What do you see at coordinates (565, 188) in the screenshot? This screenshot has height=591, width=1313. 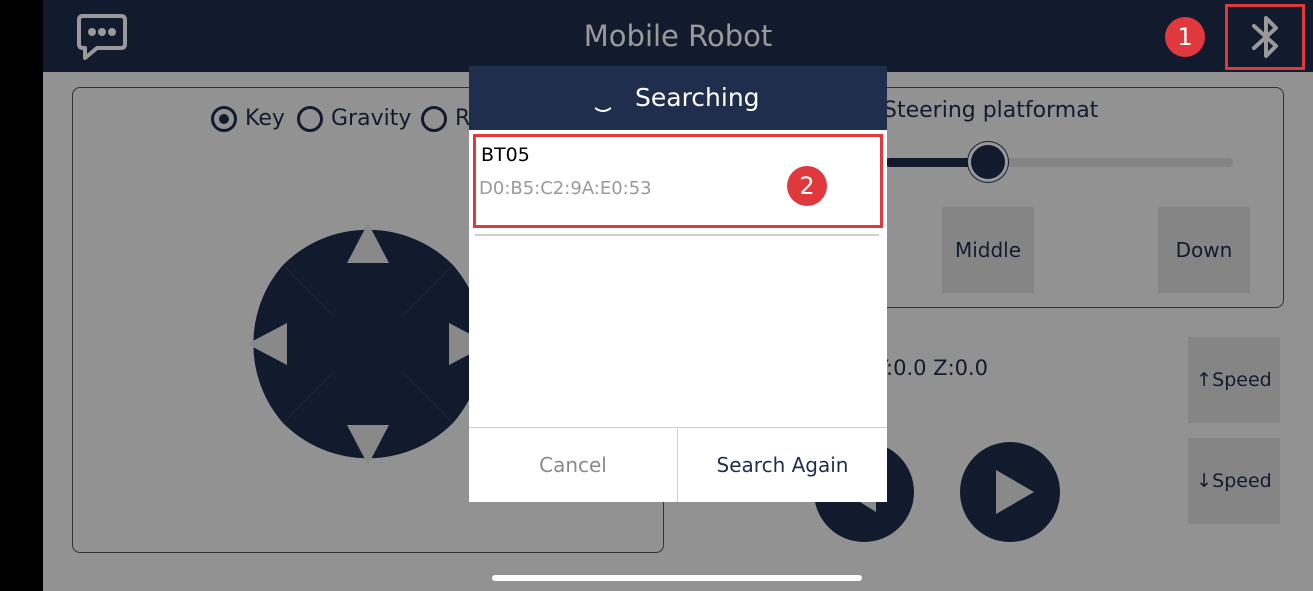 I see `device-mac-address: D0:B5:C2:9A:E0:53` at bounding box center [565, 188].